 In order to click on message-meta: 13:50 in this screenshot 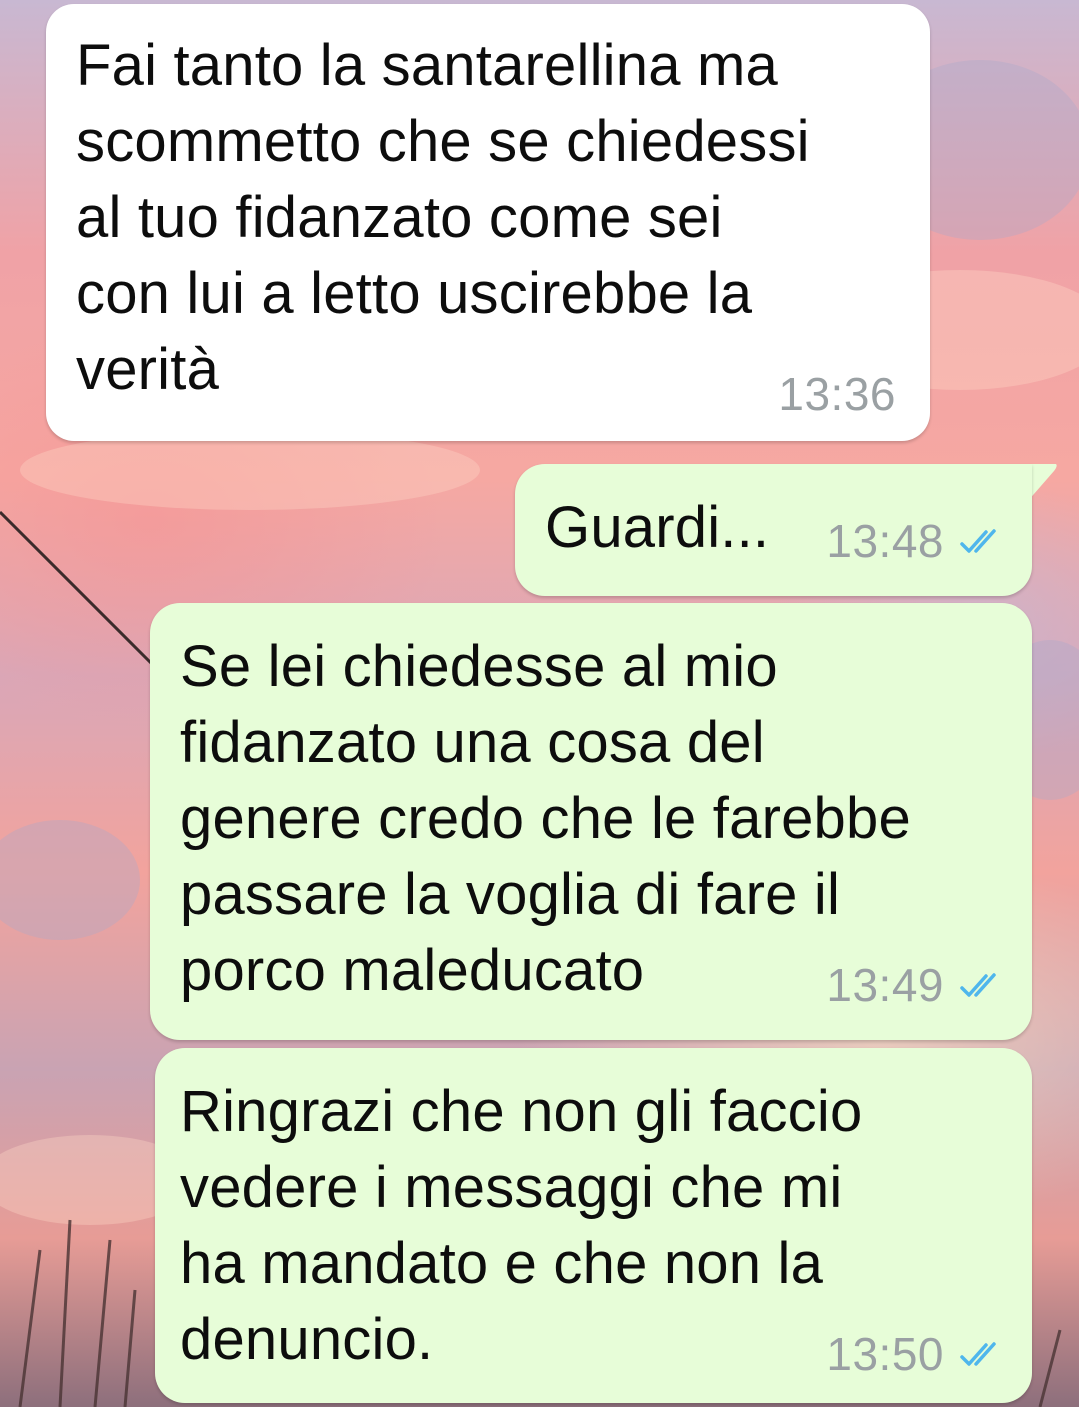, I will do `click(914, 1354)`.